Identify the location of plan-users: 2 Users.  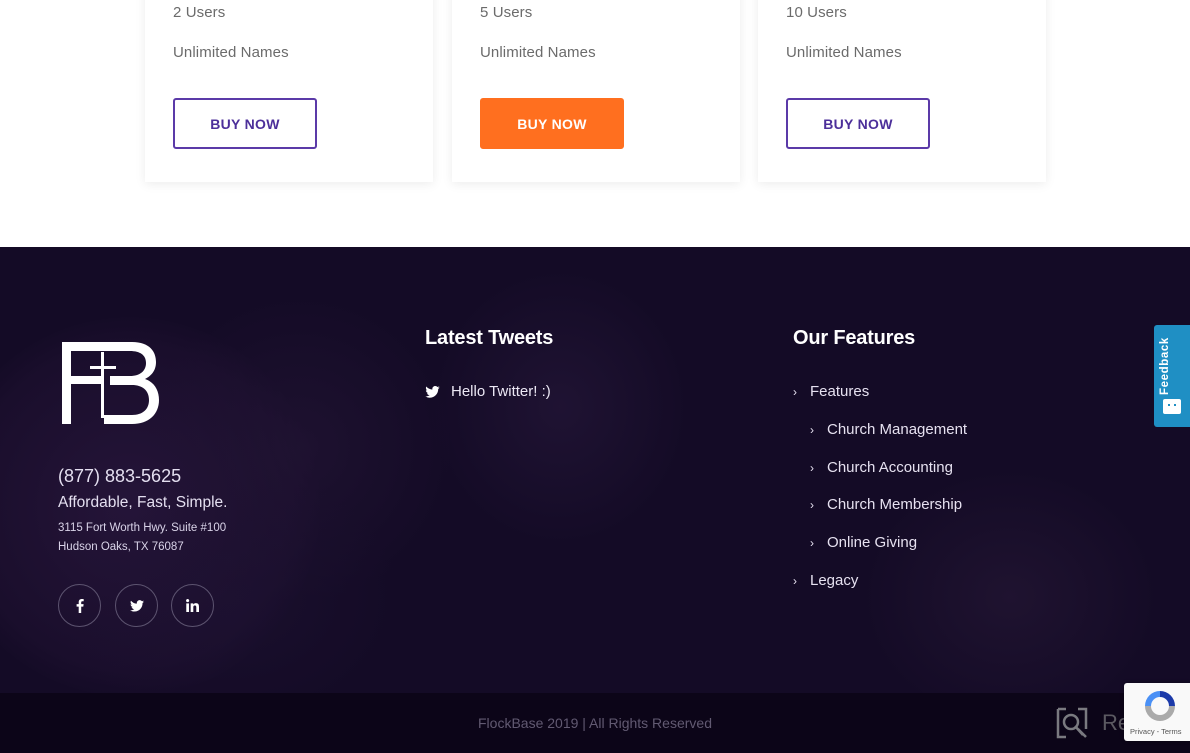
(199, 12).